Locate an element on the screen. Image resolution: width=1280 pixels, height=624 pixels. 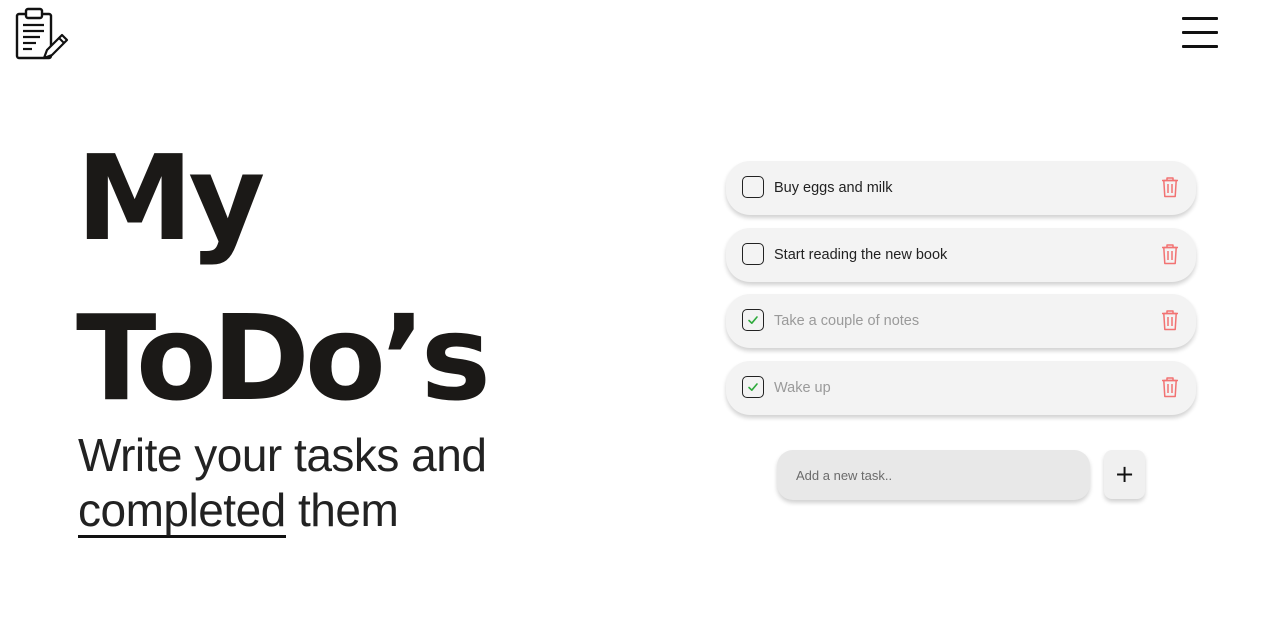
subtitle: Write your tasks and completed them is located at coordinates (282, 483).